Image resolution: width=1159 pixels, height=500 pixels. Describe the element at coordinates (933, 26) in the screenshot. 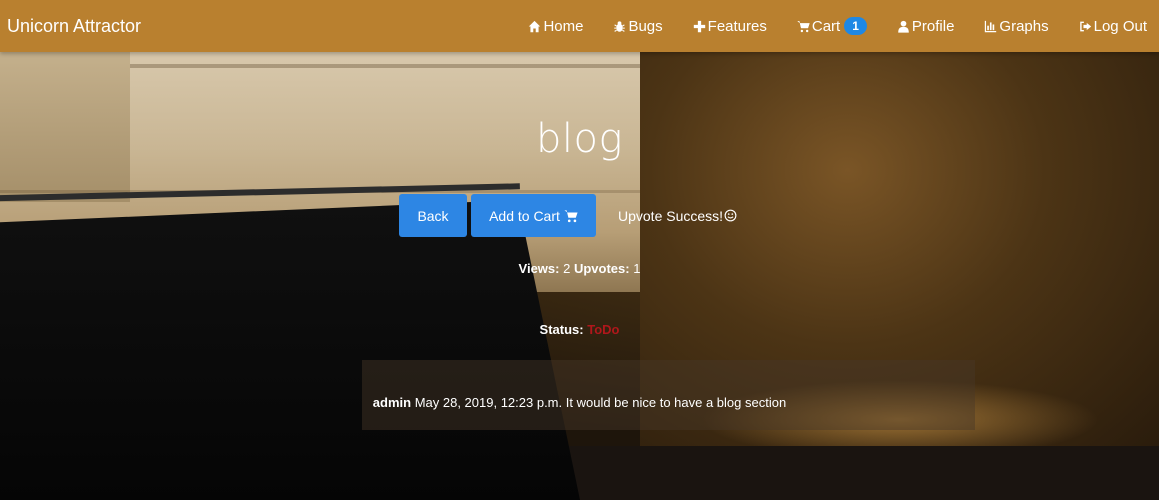

I see `nav-profile-label: Profile` at that location.